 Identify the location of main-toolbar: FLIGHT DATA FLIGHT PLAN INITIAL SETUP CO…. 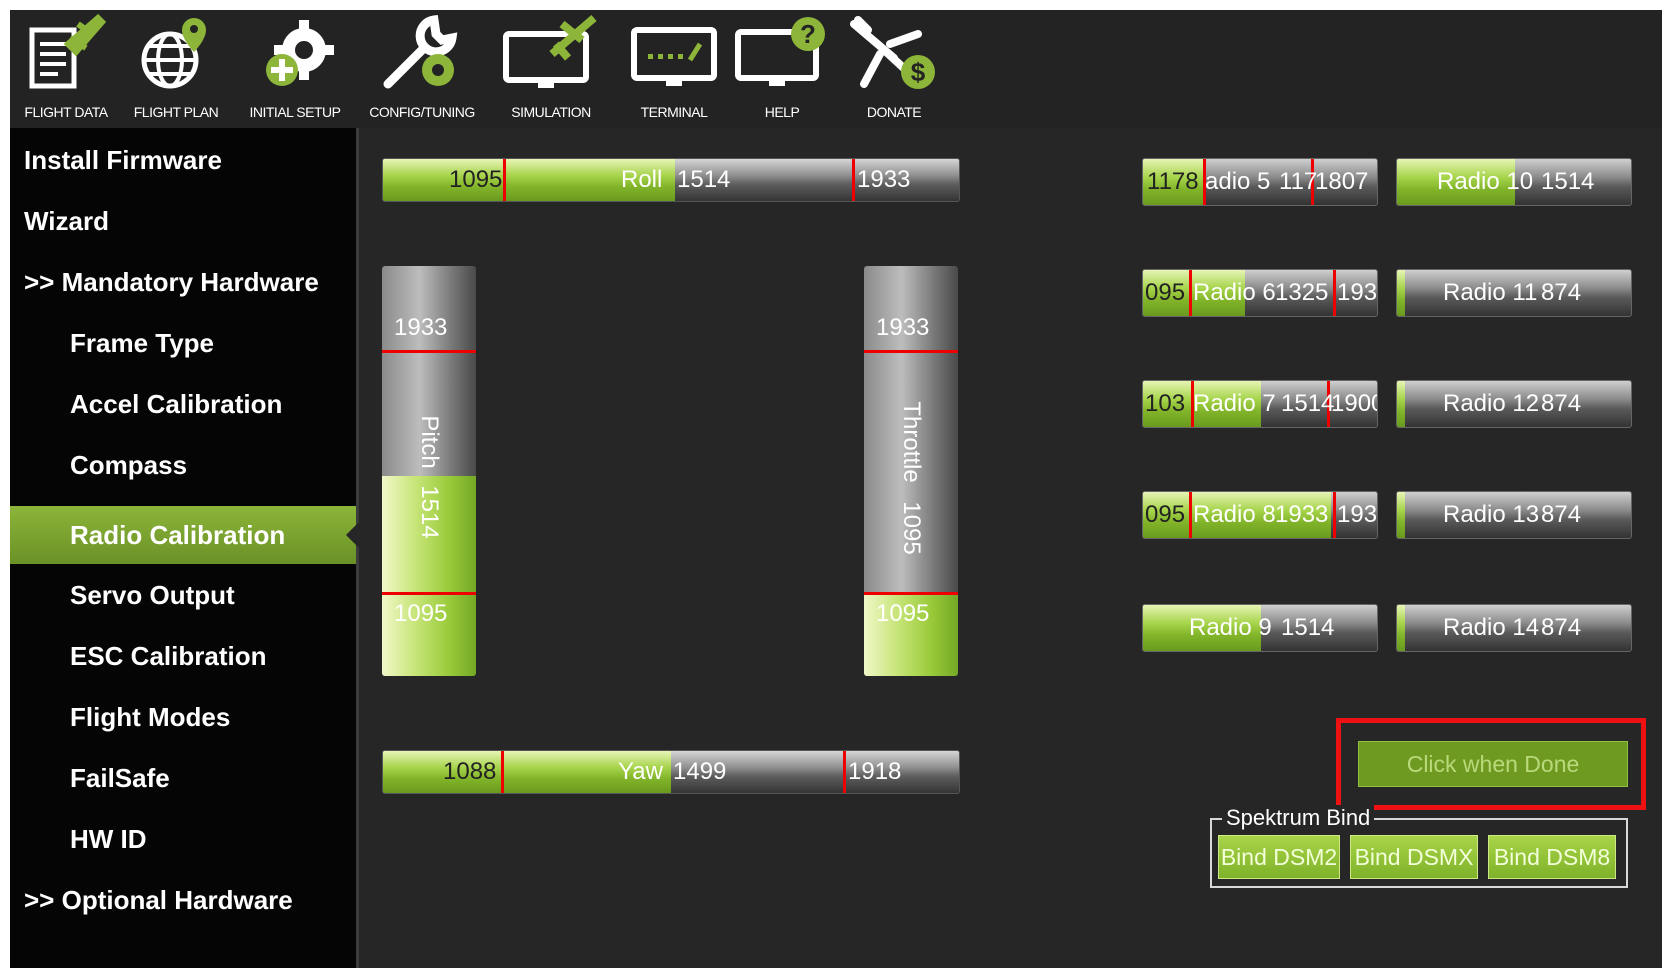
(836, 69).